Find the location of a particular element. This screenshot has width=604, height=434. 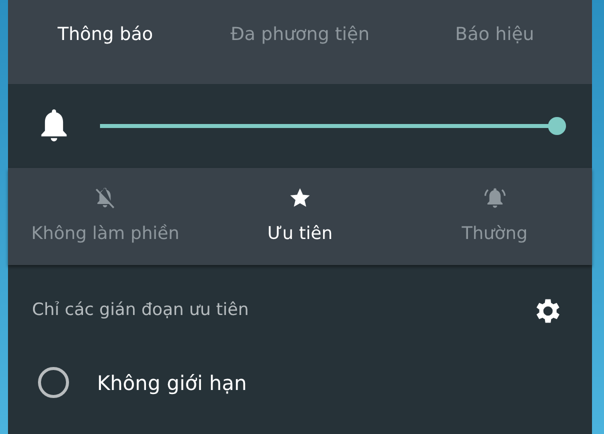

section-title: Chỉ các gián đoạn ưu tiên is located at coordinates (140, 310).